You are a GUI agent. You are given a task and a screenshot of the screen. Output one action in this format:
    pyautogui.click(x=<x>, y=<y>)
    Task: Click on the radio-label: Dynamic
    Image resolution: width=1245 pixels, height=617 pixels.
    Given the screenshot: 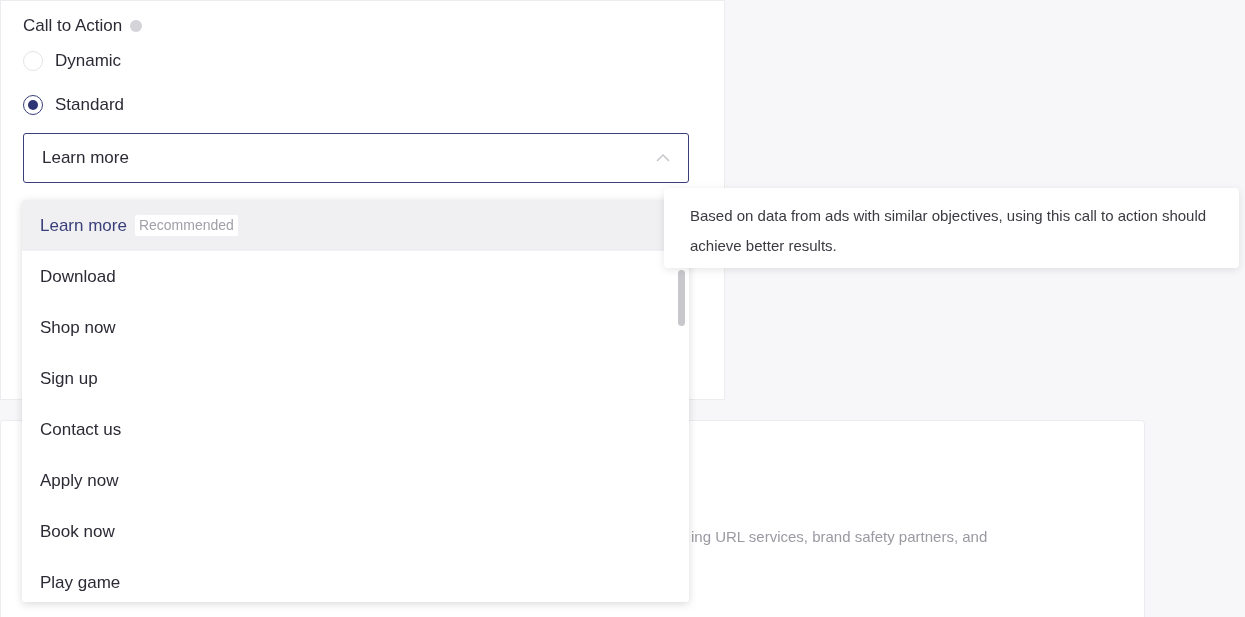 What is the action you would take?
    pyautogui.click(x=88, y=61)
    